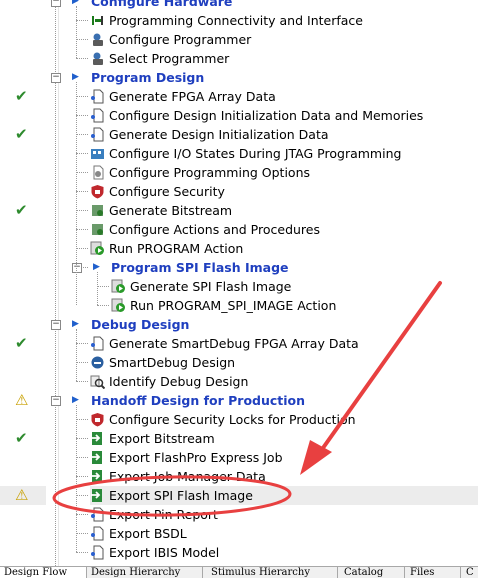  Describe the element at coordinates (284, 210) in the screenshot. I see `tree-item: Generate Bitstream` at that location.